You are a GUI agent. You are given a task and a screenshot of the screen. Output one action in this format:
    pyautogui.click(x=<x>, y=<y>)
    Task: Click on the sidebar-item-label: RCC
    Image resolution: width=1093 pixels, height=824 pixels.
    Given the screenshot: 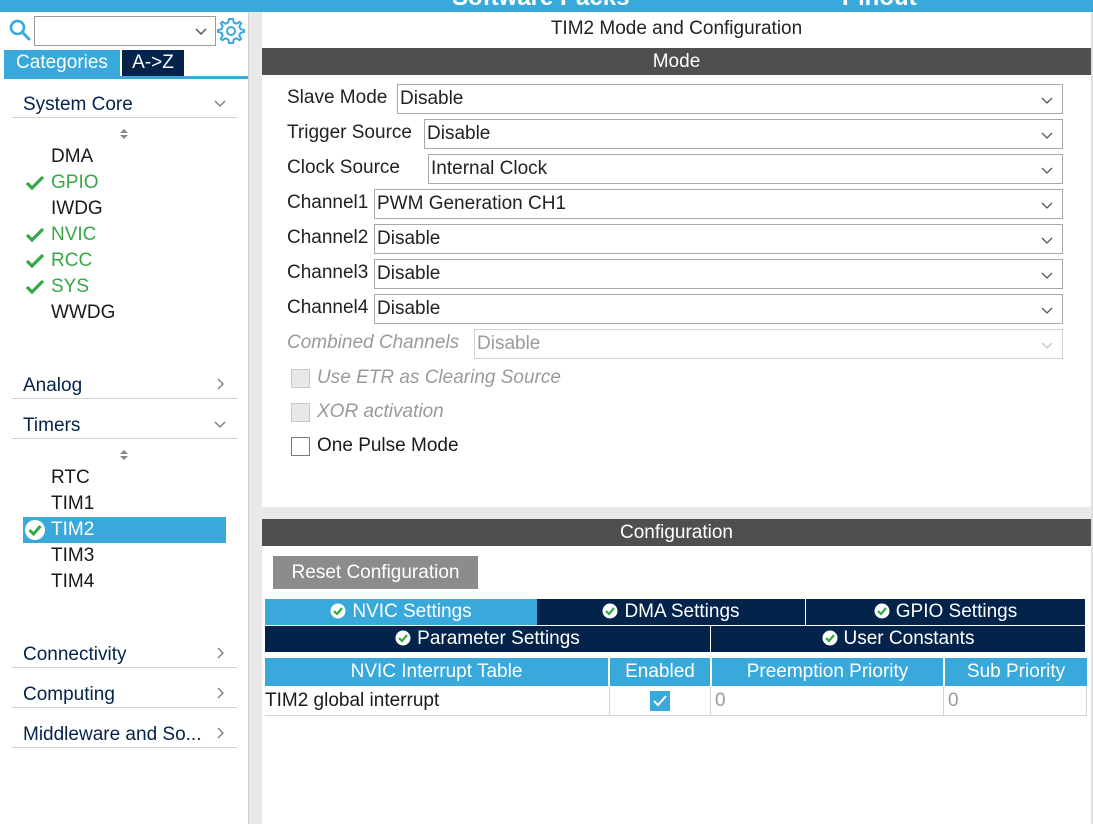 What is the action you would take?
    pyautogui.click(x=72, y=260)
    